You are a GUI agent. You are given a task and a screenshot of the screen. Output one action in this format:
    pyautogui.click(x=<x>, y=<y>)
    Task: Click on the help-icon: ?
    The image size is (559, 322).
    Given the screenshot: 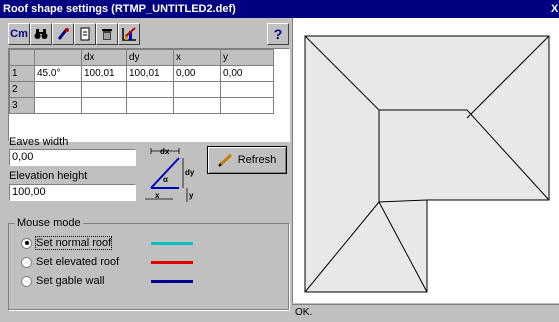 What is the action you would take?
    pyautogui.click(x=278, y=34)
    